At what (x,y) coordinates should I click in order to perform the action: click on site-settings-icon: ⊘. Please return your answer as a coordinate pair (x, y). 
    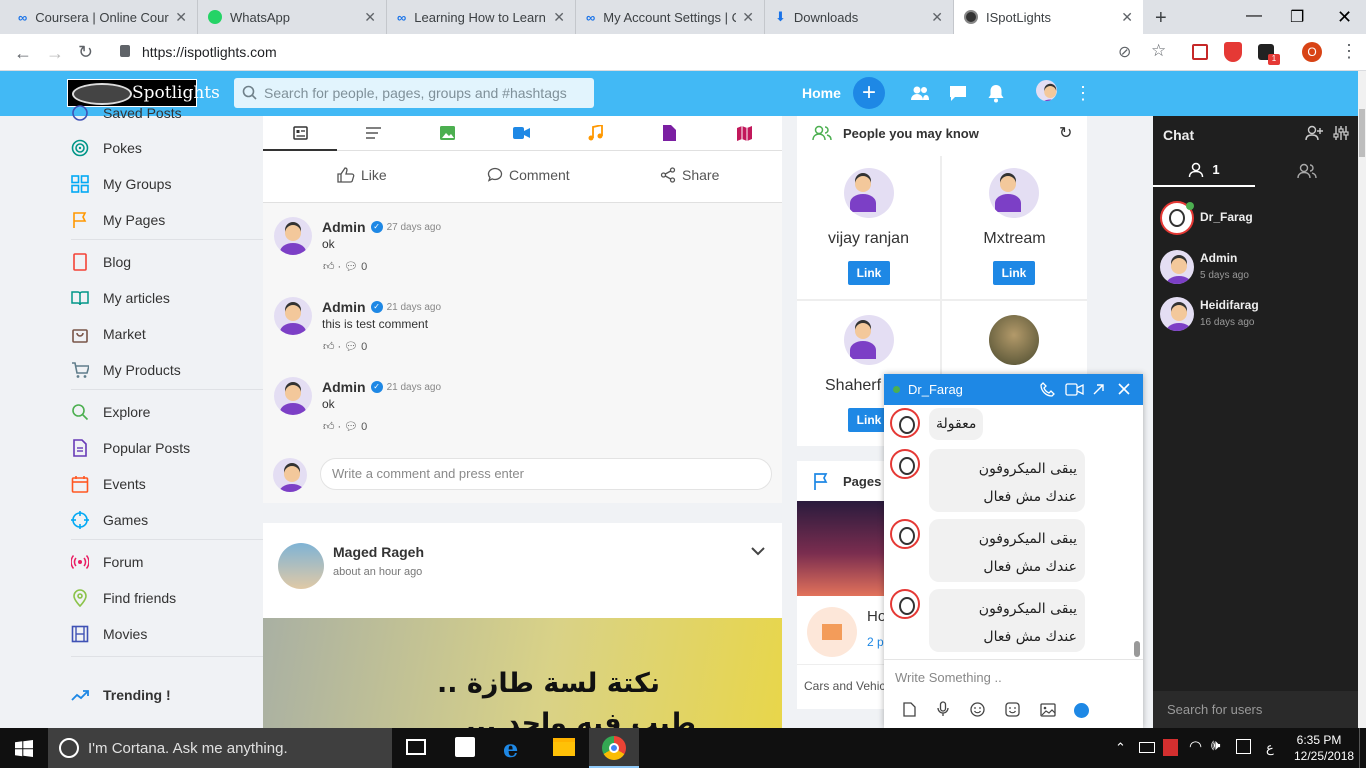
    Looking at the image, I should click on (1124, 52).